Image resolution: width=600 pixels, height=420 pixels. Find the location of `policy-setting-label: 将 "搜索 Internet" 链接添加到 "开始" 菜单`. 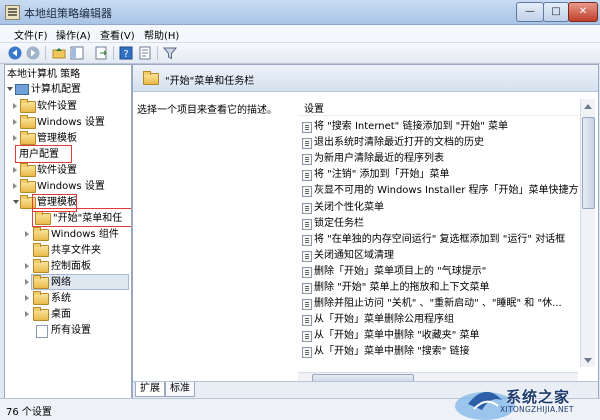

policy-setting-label: 将 "搜索 Internet" 链接添加到 "开始" 菜单 is located at coordinates (411, 126).